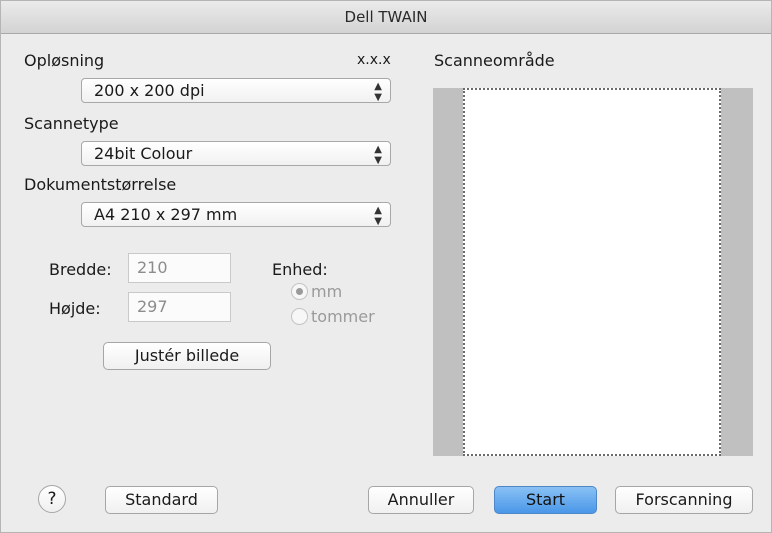 The image size is (772, 533). Describe the element at coordinates (179, 268) in the screenshot. I see `width-field: 210` at that location.